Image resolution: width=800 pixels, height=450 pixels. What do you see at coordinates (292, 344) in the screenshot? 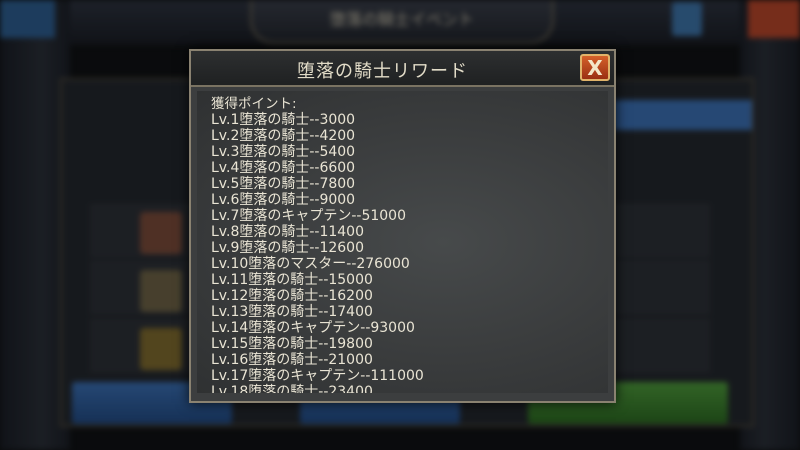
I see `reward-entry: Lv.15堕落の騎士--19800` at bounding box center [292, 344].